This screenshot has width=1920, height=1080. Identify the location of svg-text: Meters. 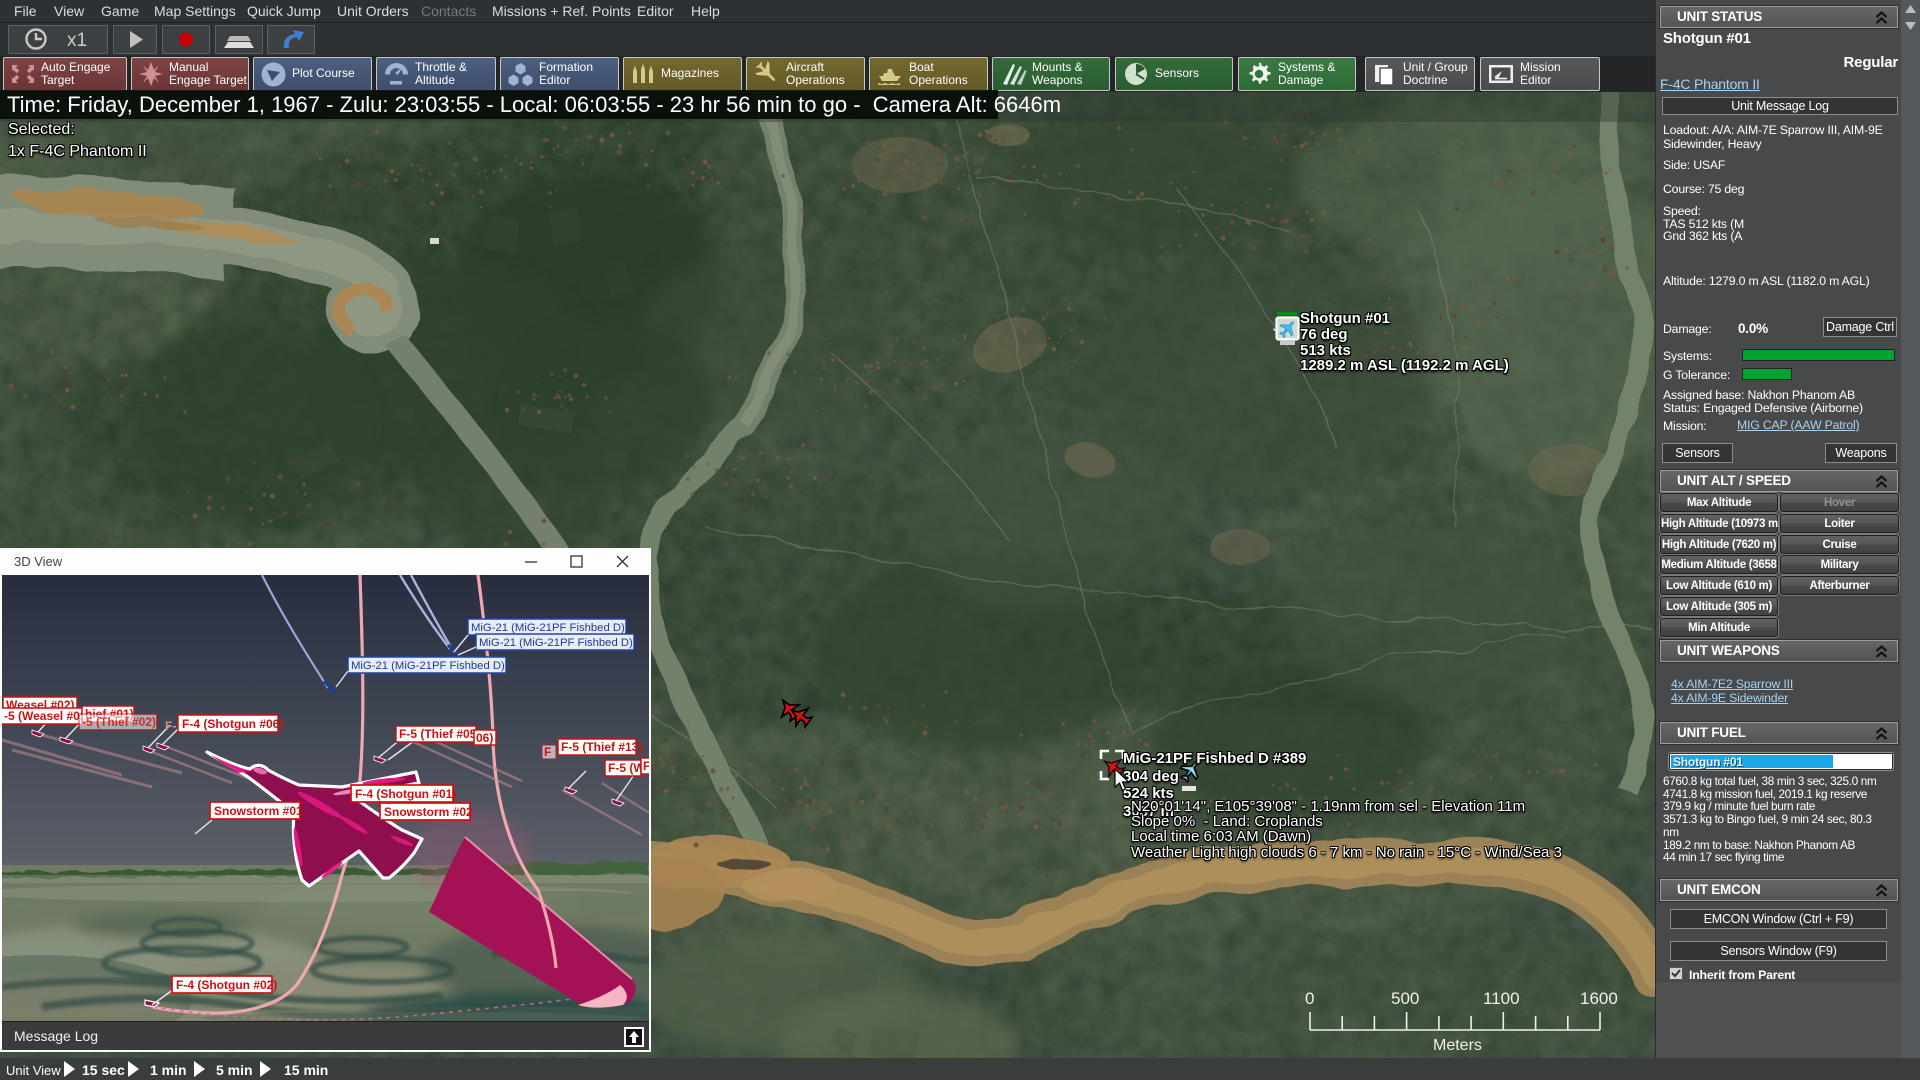
(1457, 1045).